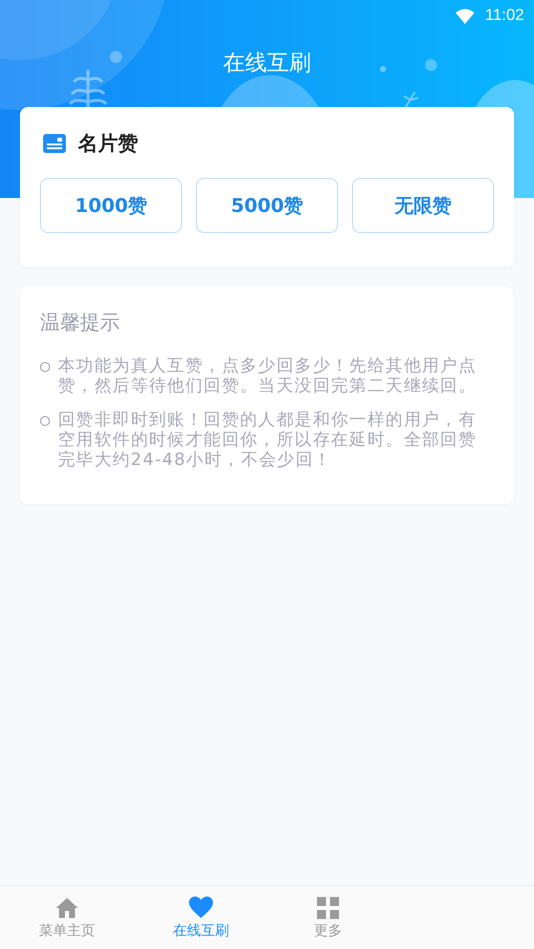  I want to click on like-option-button: 无限赞, so click(423, 205).